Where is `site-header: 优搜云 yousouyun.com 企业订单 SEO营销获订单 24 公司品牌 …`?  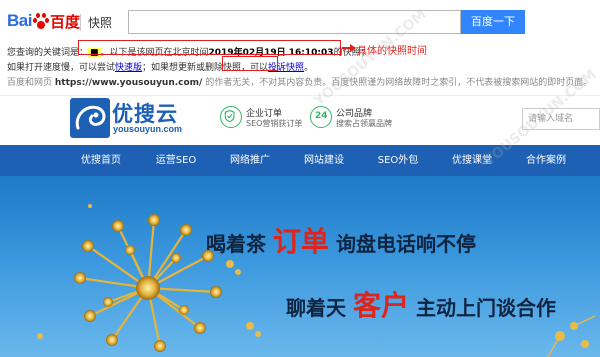 site-header: 优搜云 yousouyun.com 企业订单 SEO营销获订单 24 公司品牌 … is located at coordinates (300, 120).